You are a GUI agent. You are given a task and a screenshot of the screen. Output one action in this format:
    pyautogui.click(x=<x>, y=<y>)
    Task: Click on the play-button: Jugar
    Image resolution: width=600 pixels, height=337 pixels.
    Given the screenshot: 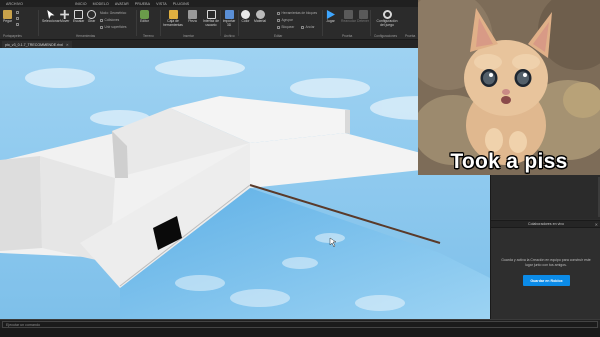 What is the action you would take?
    pyautogui.click(x=330, y=17)
    